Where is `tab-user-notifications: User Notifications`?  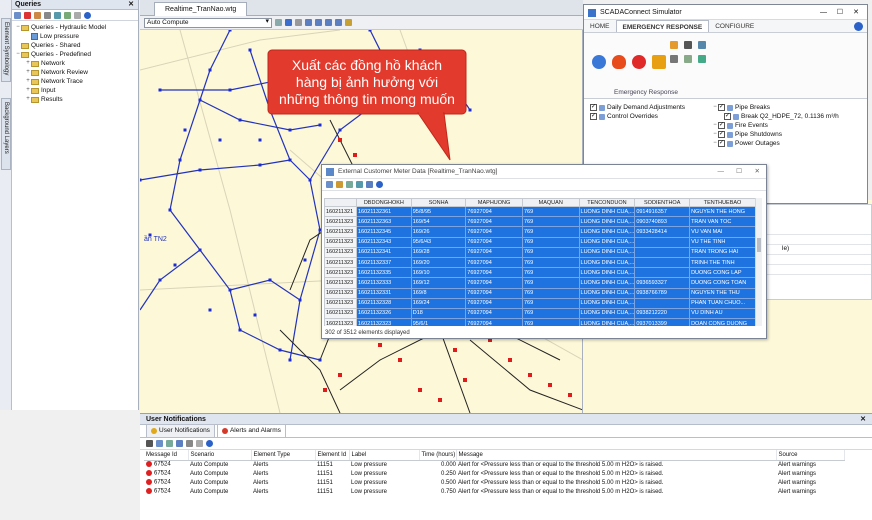
tab-user-notifications: User Notifications is located at coordinates (180, 430).